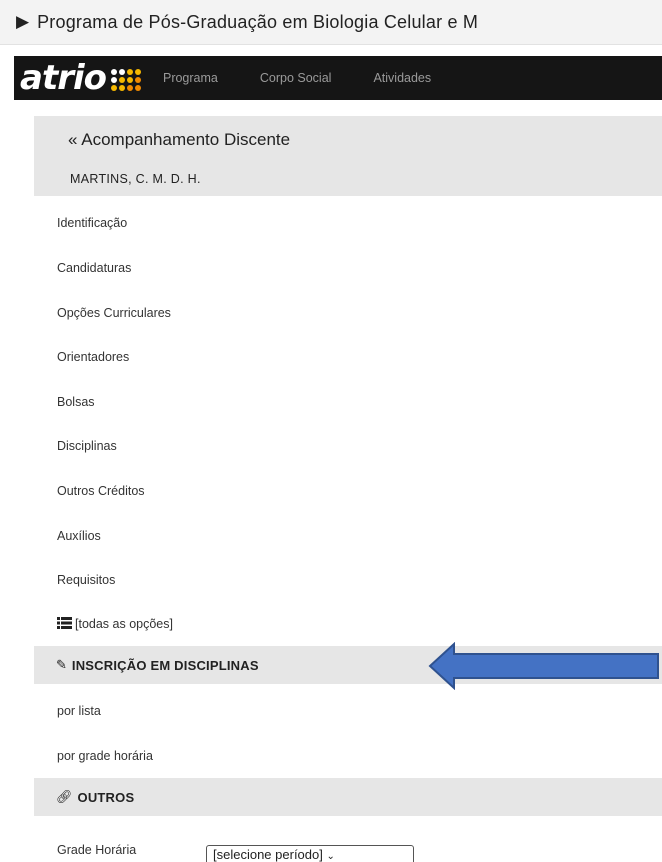 Image resolution: width=662 pixels, height=862 pixels. What do you see at coordinates (86, 580) in the screenshot?
I see `menu-item-requisitos: Requisitos` at bounding box center [86, 580].